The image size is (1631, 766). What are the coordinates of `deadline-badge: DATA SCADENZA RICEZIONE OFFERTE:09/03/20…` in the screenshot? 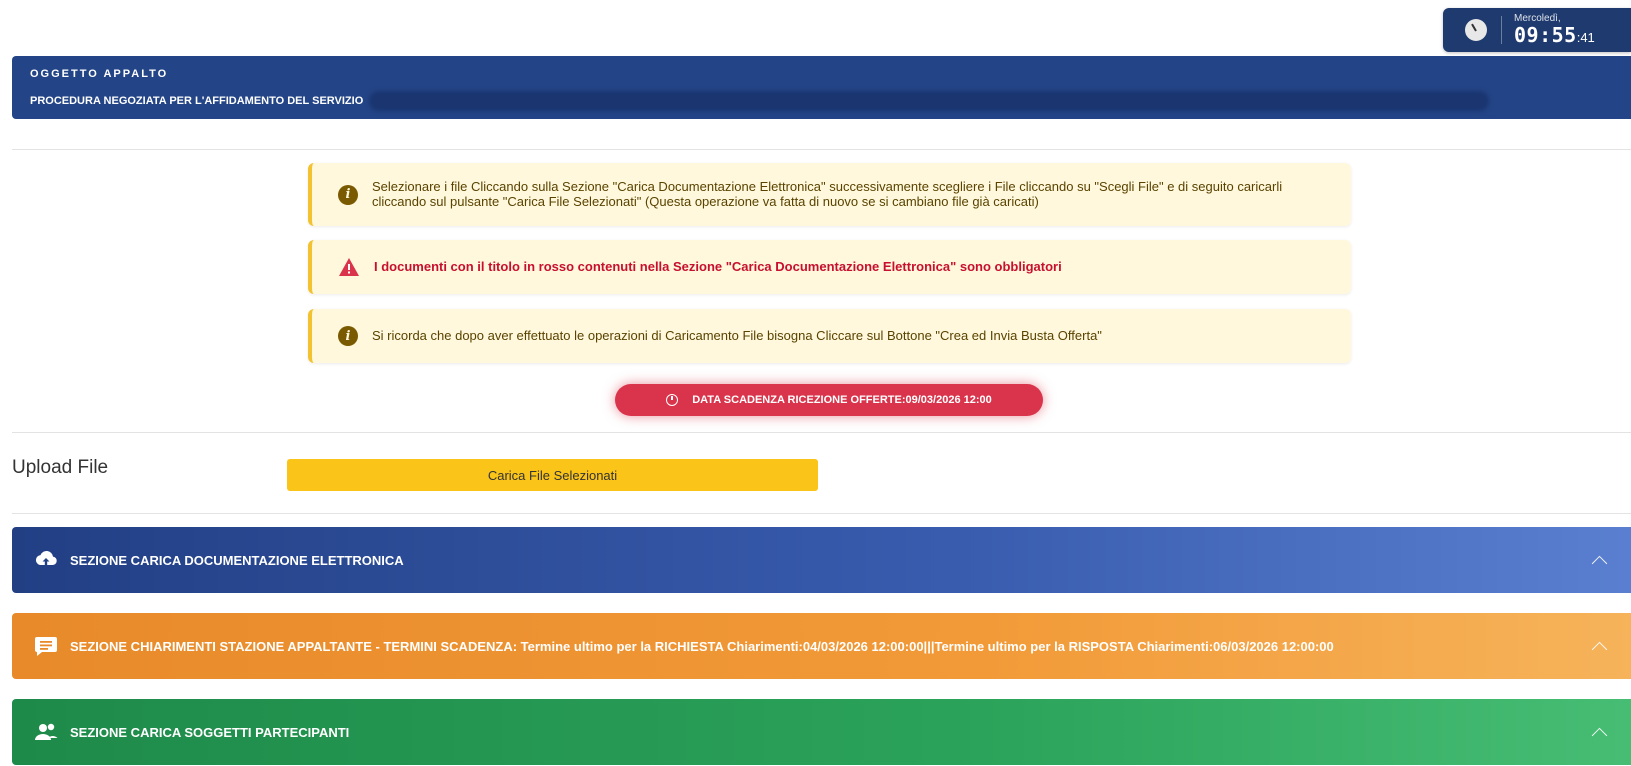 It's located at (829, 400).